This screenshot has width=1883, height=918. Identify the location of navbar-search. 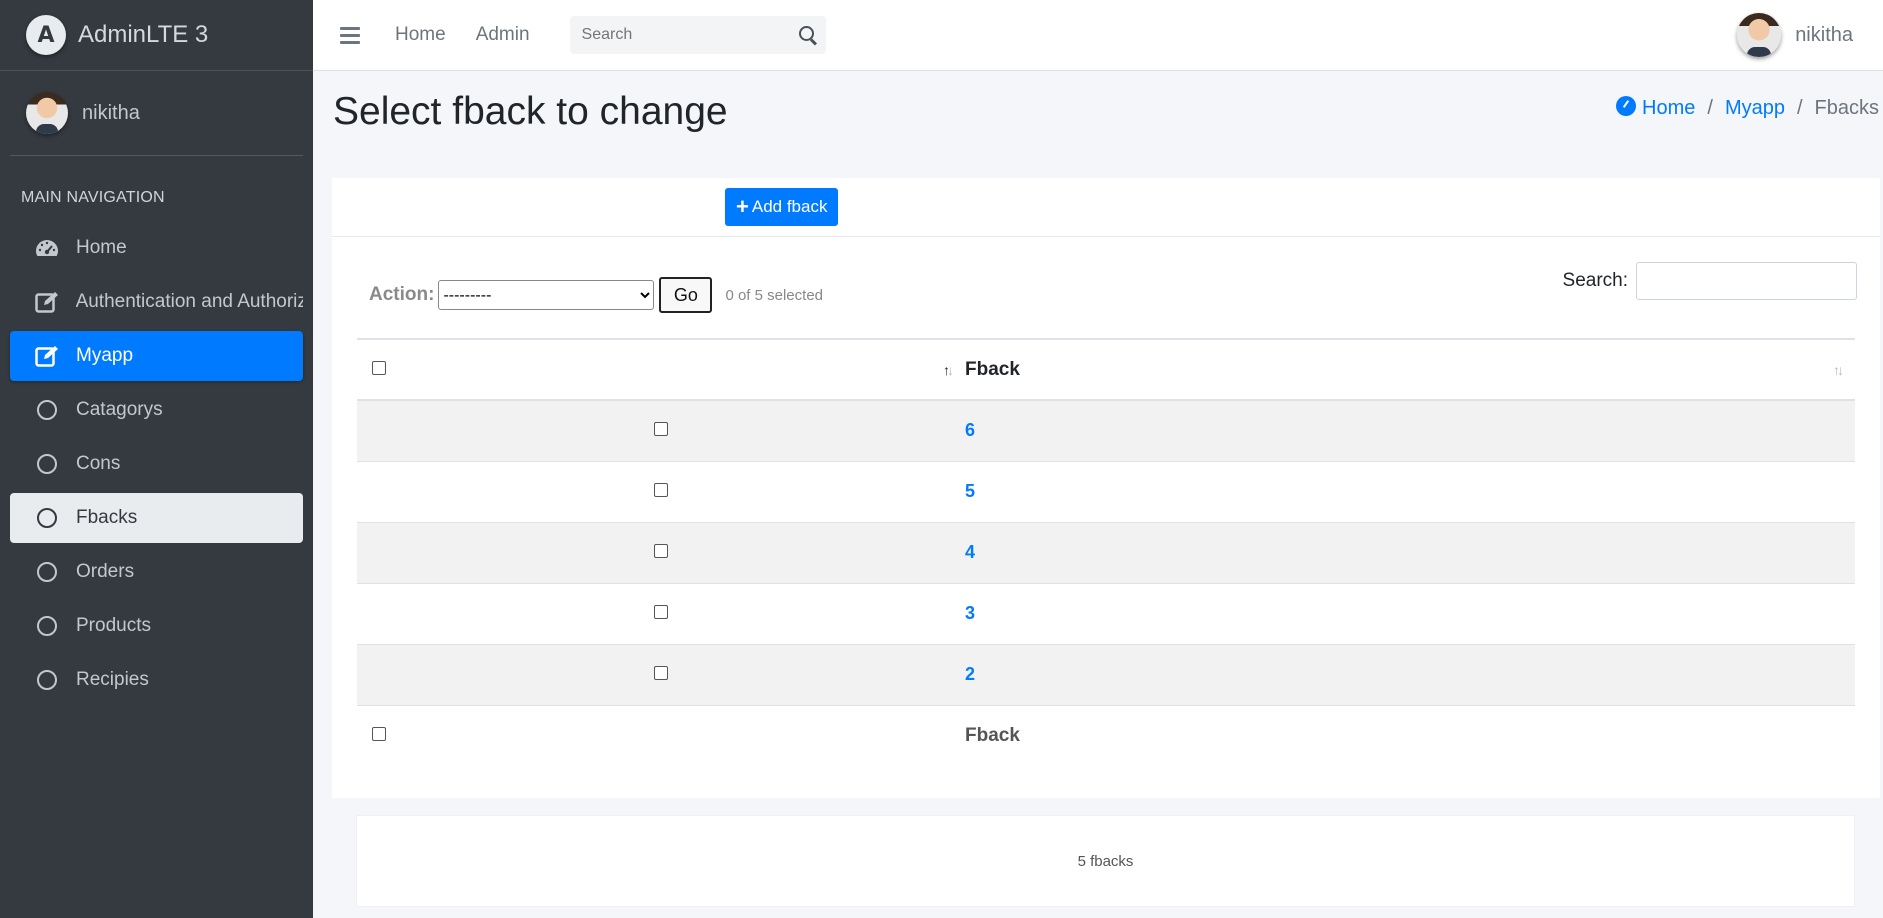
(697, 35).